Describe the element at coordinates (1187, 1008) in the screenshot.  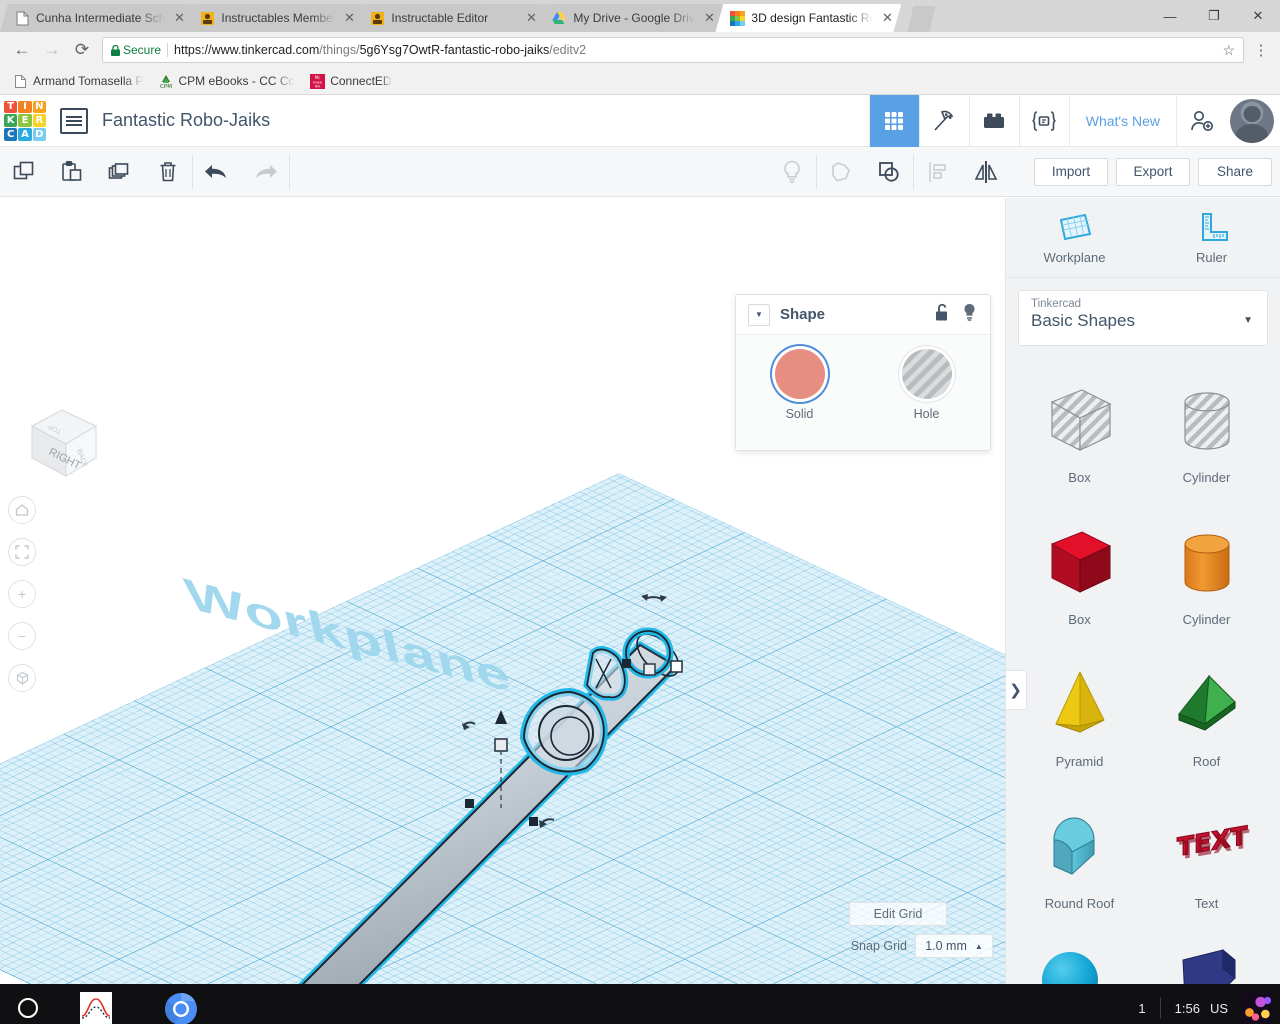
I see `clock: 1:56` at that location.